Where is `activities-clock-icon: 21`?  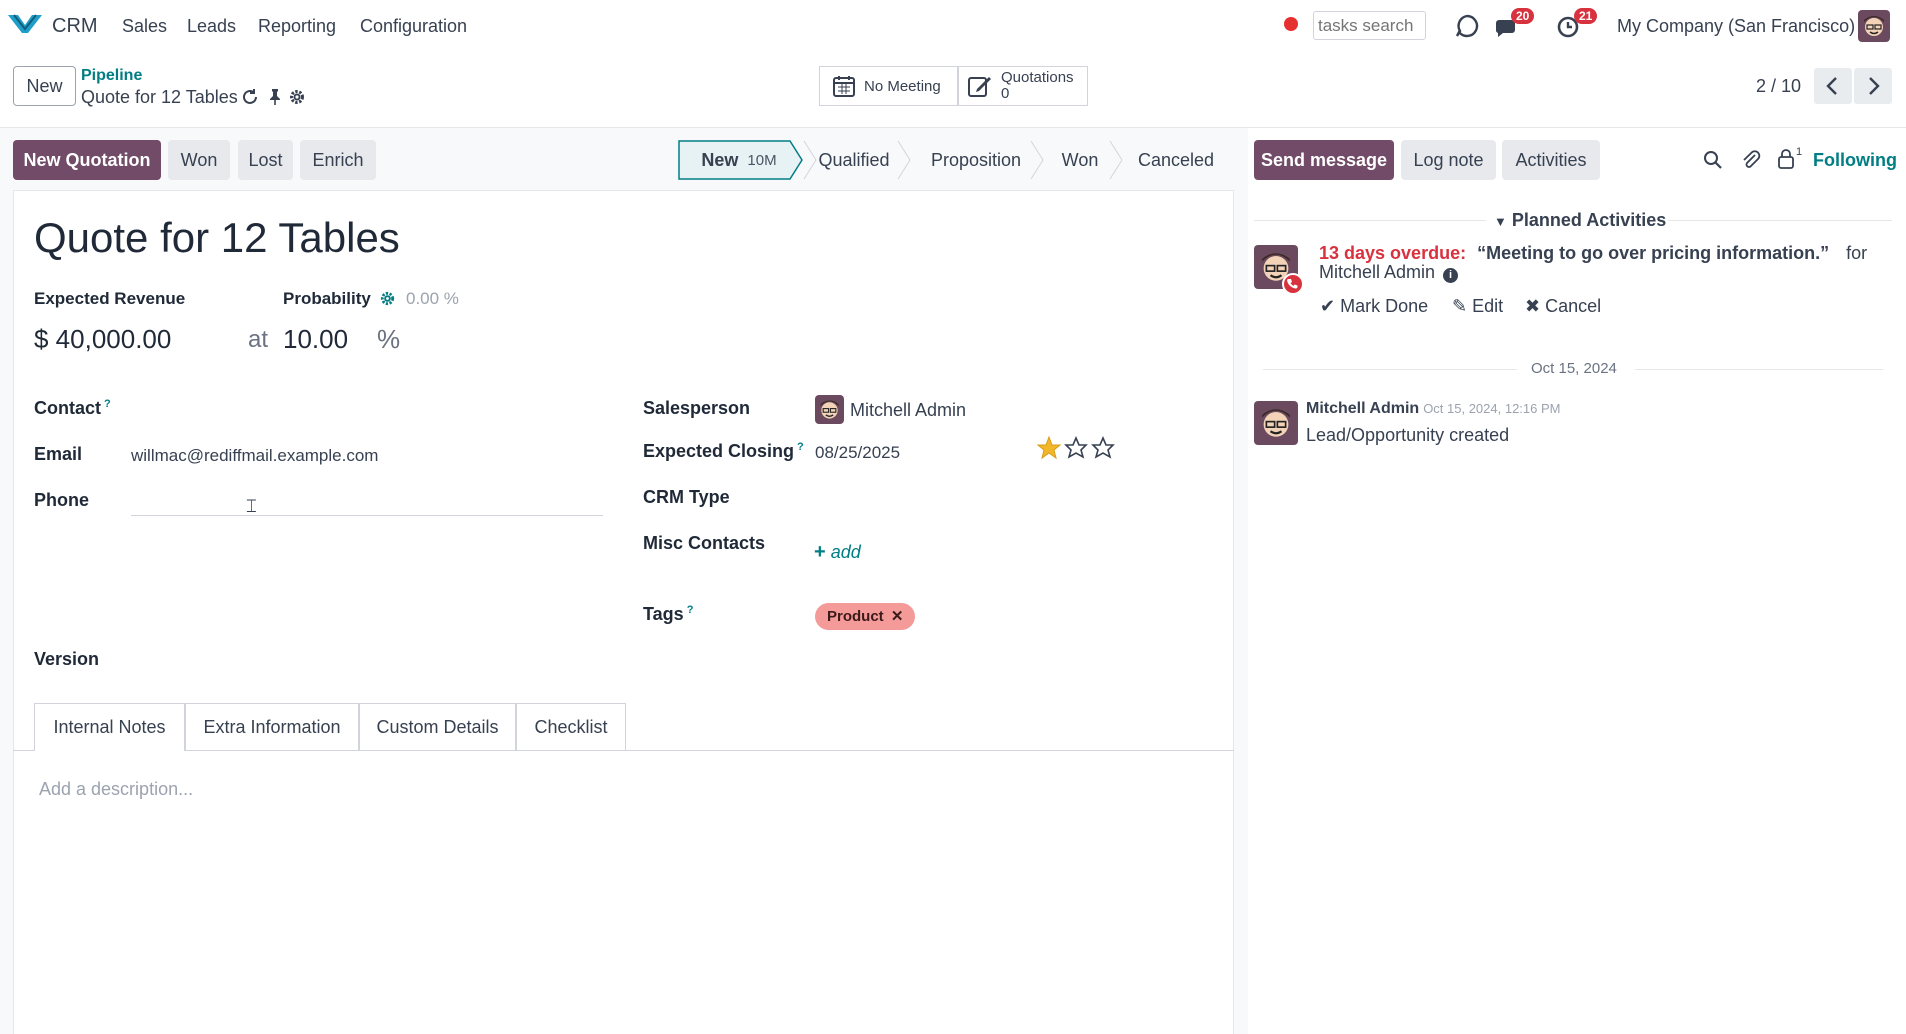 activities-clock-icon: 21 is located at coordinates (1577, 24).